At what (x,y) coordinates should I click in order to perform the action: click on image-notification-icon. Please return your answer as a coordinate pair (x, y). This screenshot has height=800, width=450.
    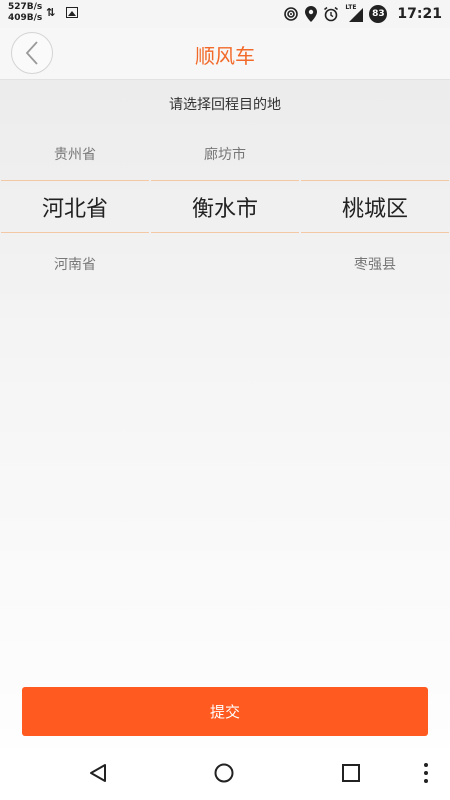
    Looking at the image, I should click on (72, 12).